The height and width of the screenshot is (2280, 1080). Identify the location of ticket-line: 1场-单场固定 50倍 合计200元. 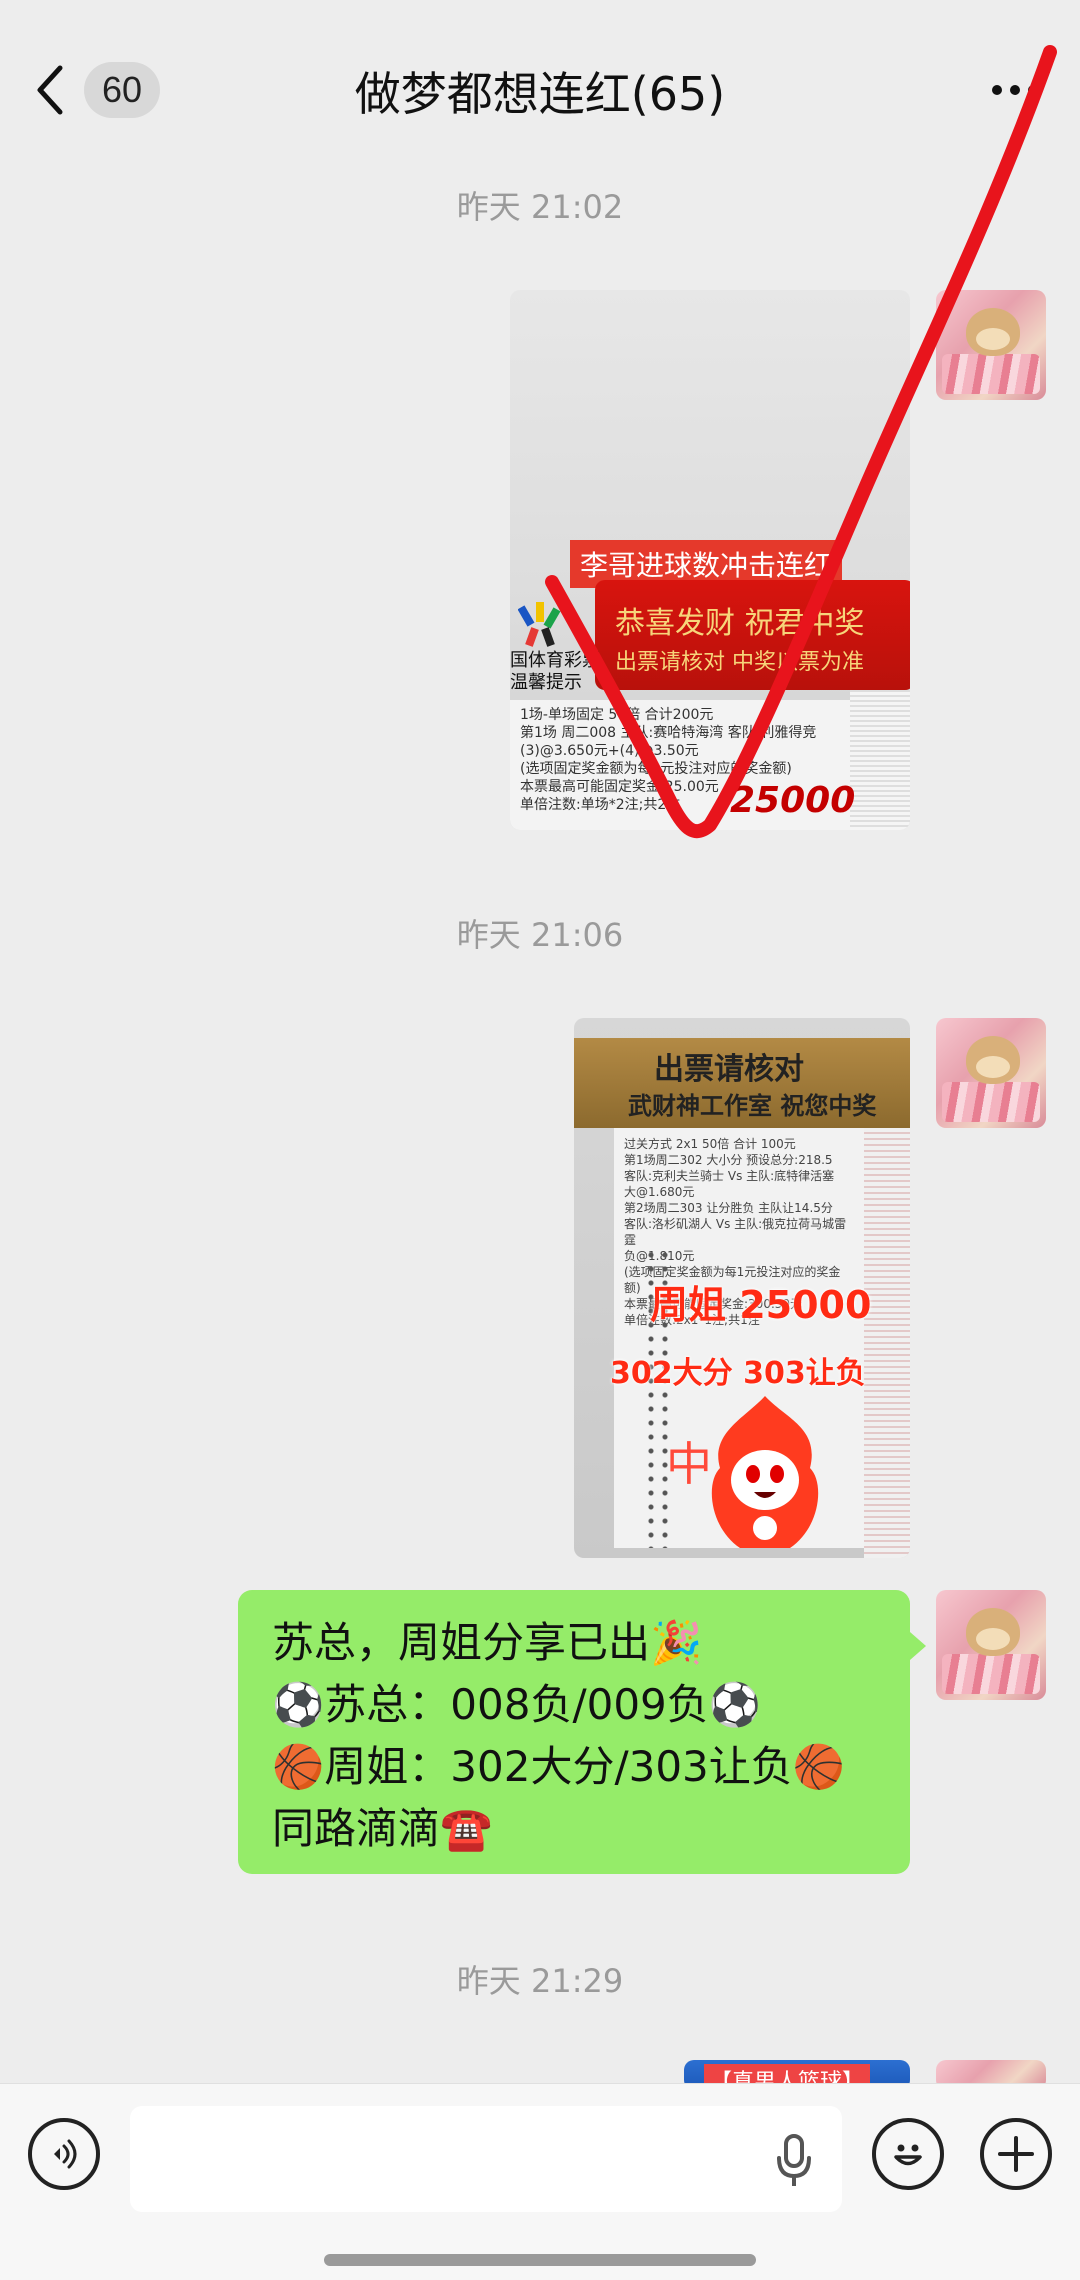
(617, 715).